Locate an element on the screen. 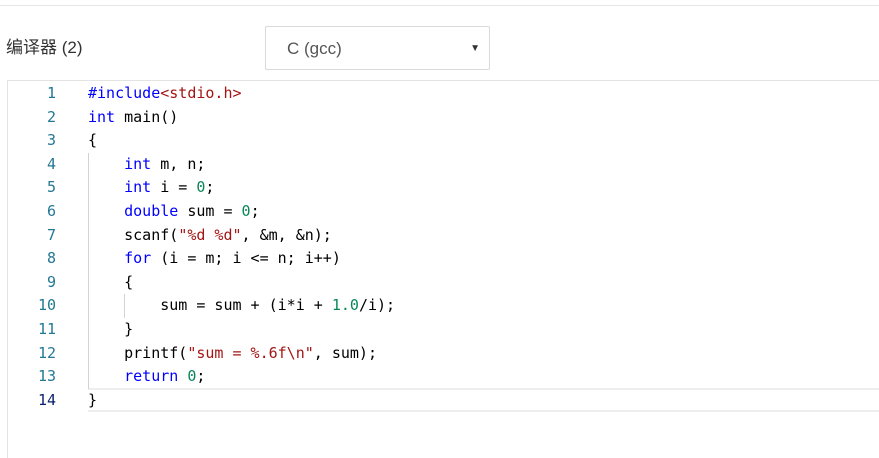  code-line: #include<stdio.h> is located at coordinates (165, 94).